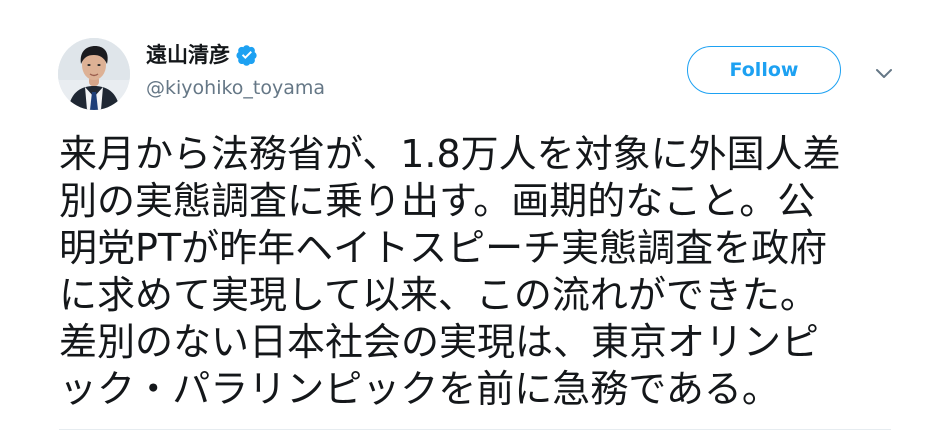  I want to click on verified-badge-icon, so click(247, 55).